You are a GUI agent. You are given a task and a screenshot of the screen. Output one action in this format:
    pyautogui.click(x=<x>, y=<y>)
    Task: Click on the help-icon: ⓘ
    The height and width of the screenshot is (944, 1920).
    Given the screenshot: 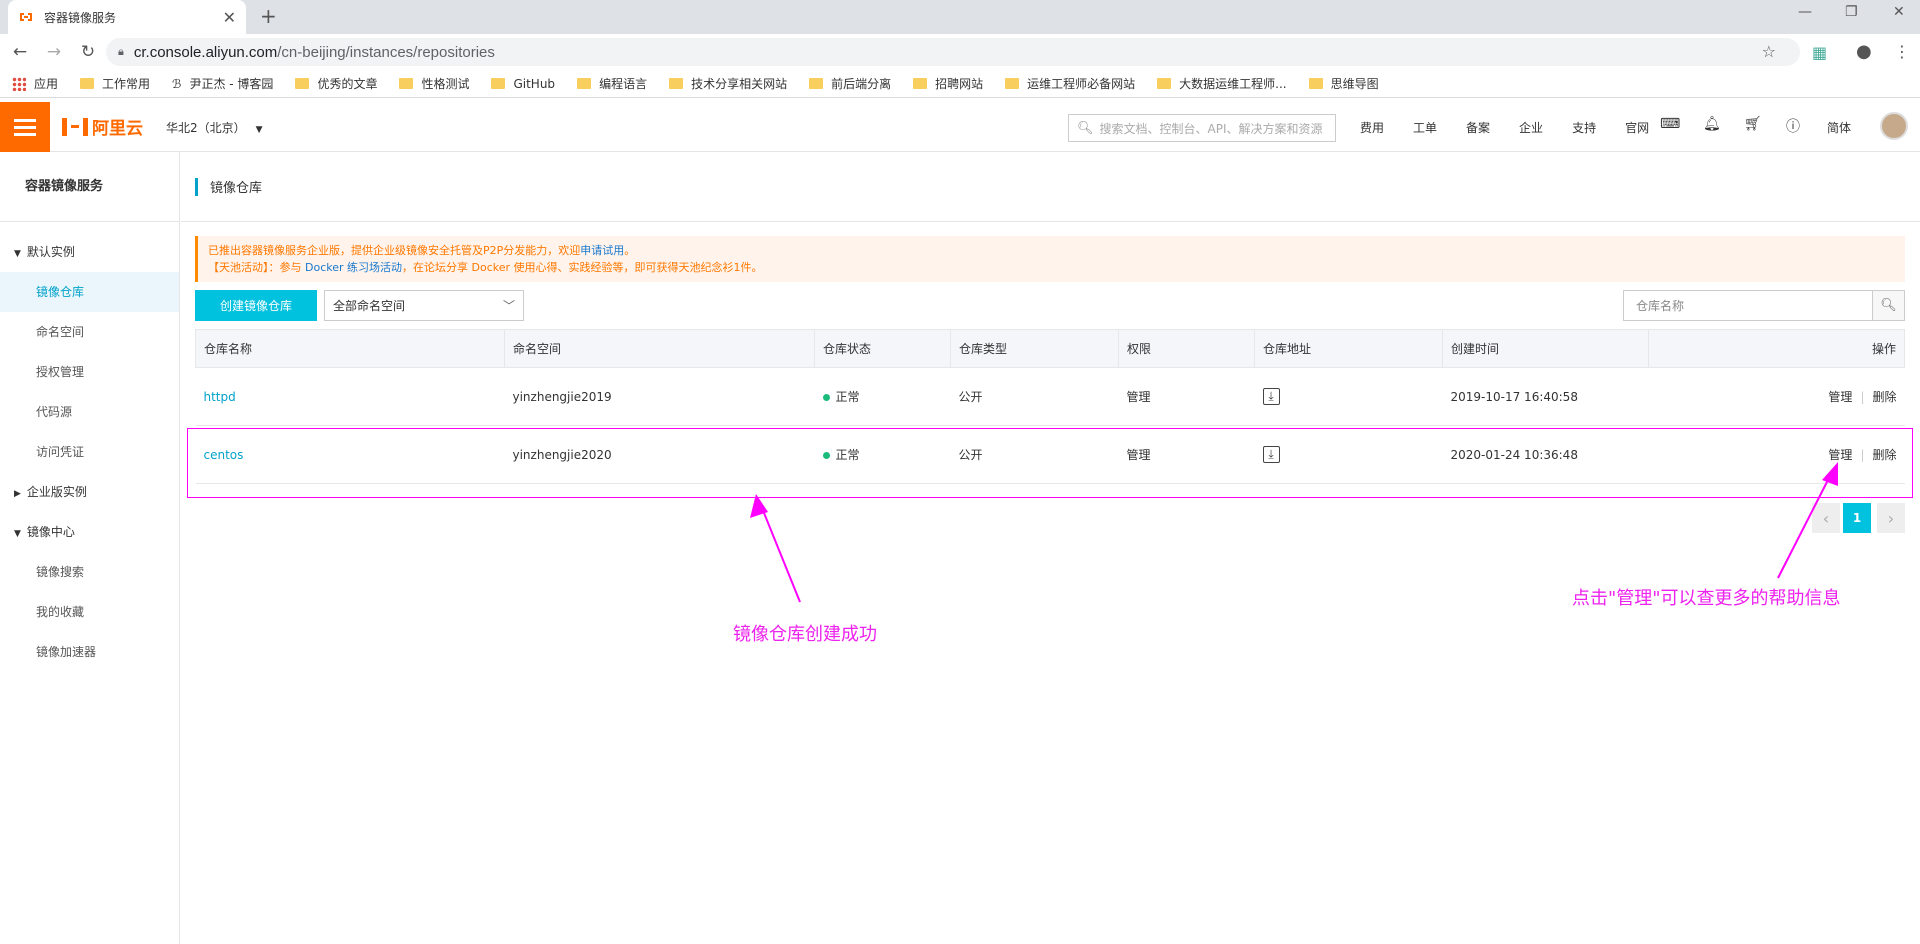 What is the action you would take?
    pyautogui.click(x=1793, y=126)
    